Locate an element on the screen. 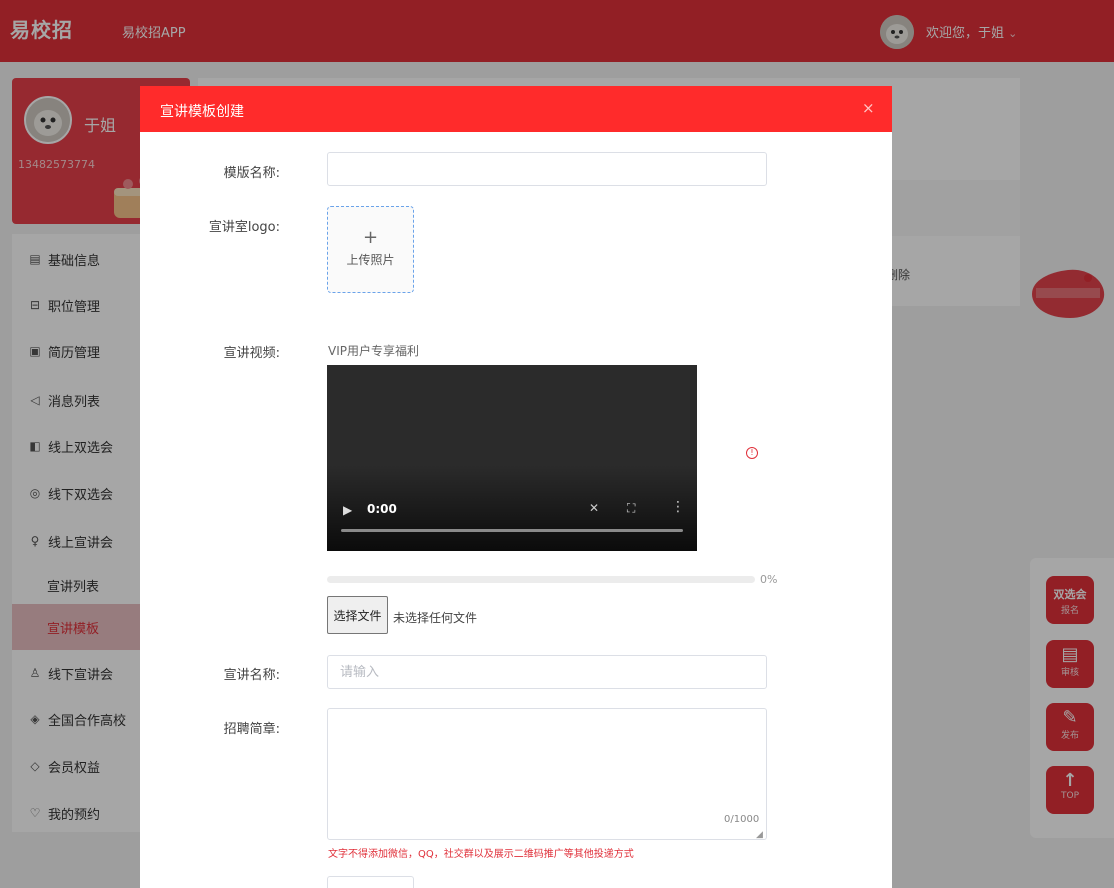 This screenshot has width=1114, height=888. lecture-name-input is located at coordinates (547, 672).